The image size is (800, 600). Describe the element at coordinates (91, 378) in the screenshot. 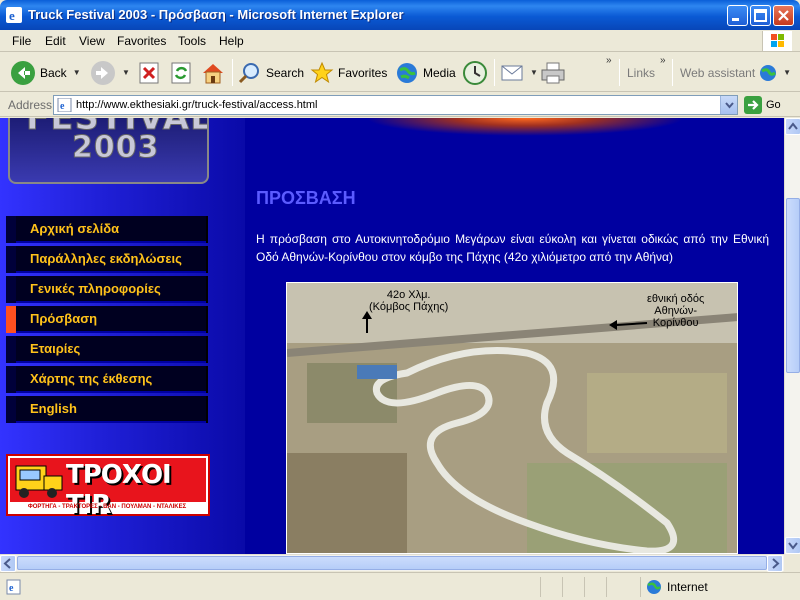

I see `nav-label: Χάρτης της έκθεσης` at that location.